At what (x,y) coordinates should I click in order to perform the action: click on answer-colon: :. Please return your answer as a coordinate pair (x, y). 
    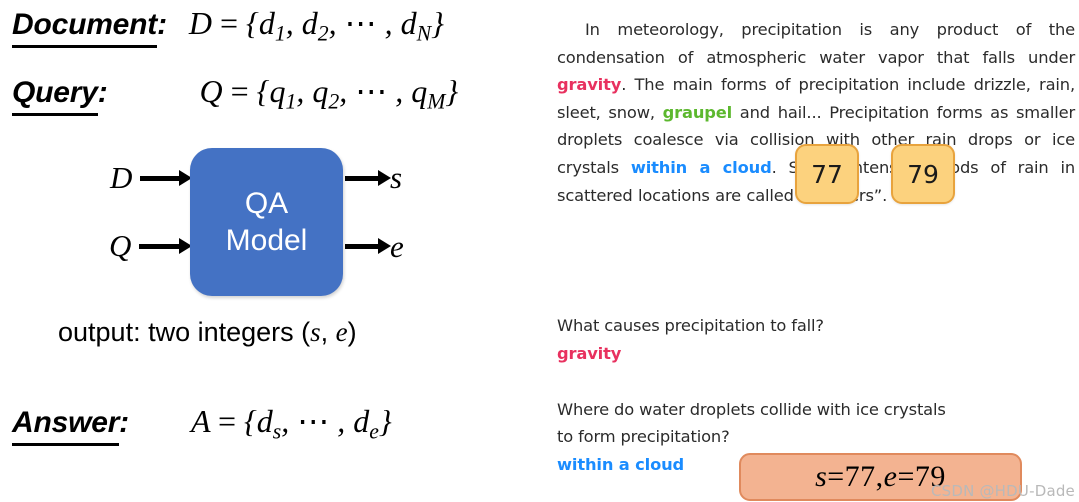
    Looking at the image, I should click on (124, 422).